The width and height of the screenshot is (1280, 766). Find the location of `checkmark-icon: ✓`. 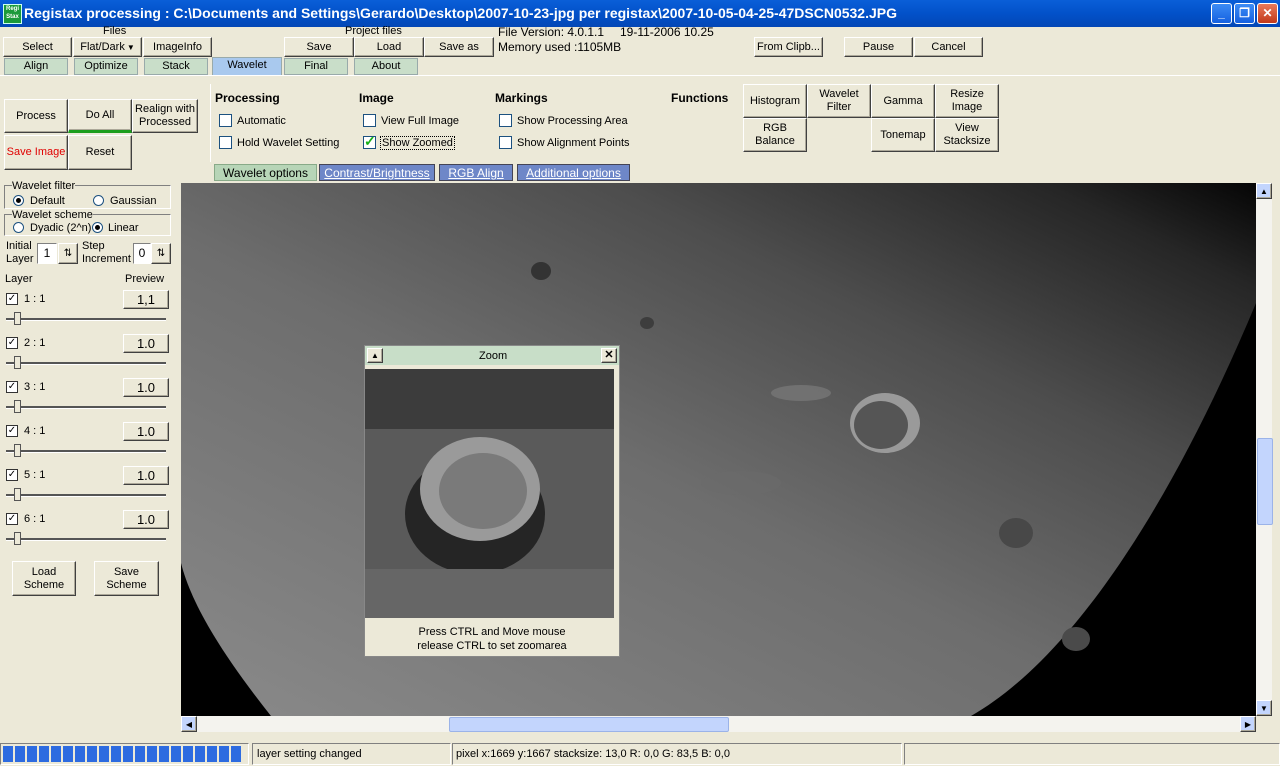

checkmark-icon: ✓ is located at coordinates (370, 141).